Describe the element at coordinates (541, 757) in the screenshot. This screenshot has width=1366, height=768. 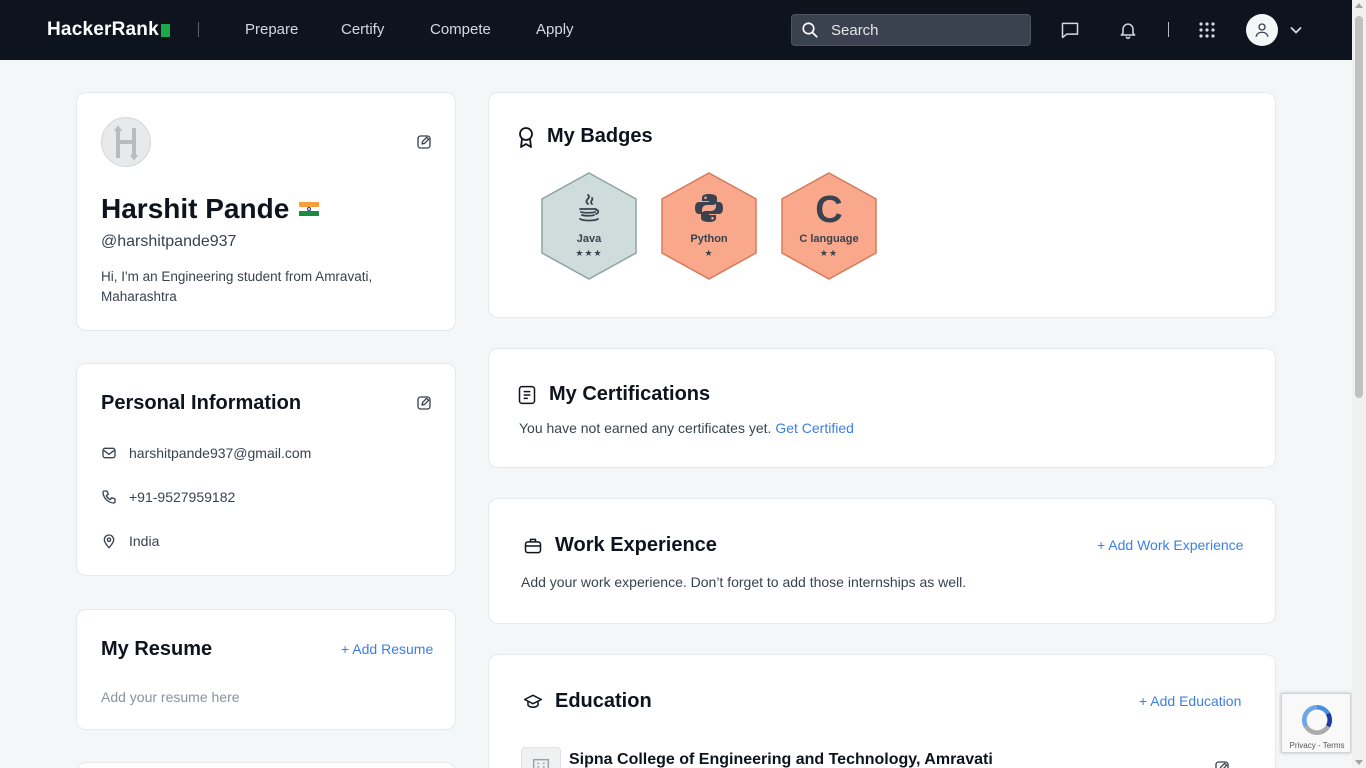
I see `college-building-icon` at that location.